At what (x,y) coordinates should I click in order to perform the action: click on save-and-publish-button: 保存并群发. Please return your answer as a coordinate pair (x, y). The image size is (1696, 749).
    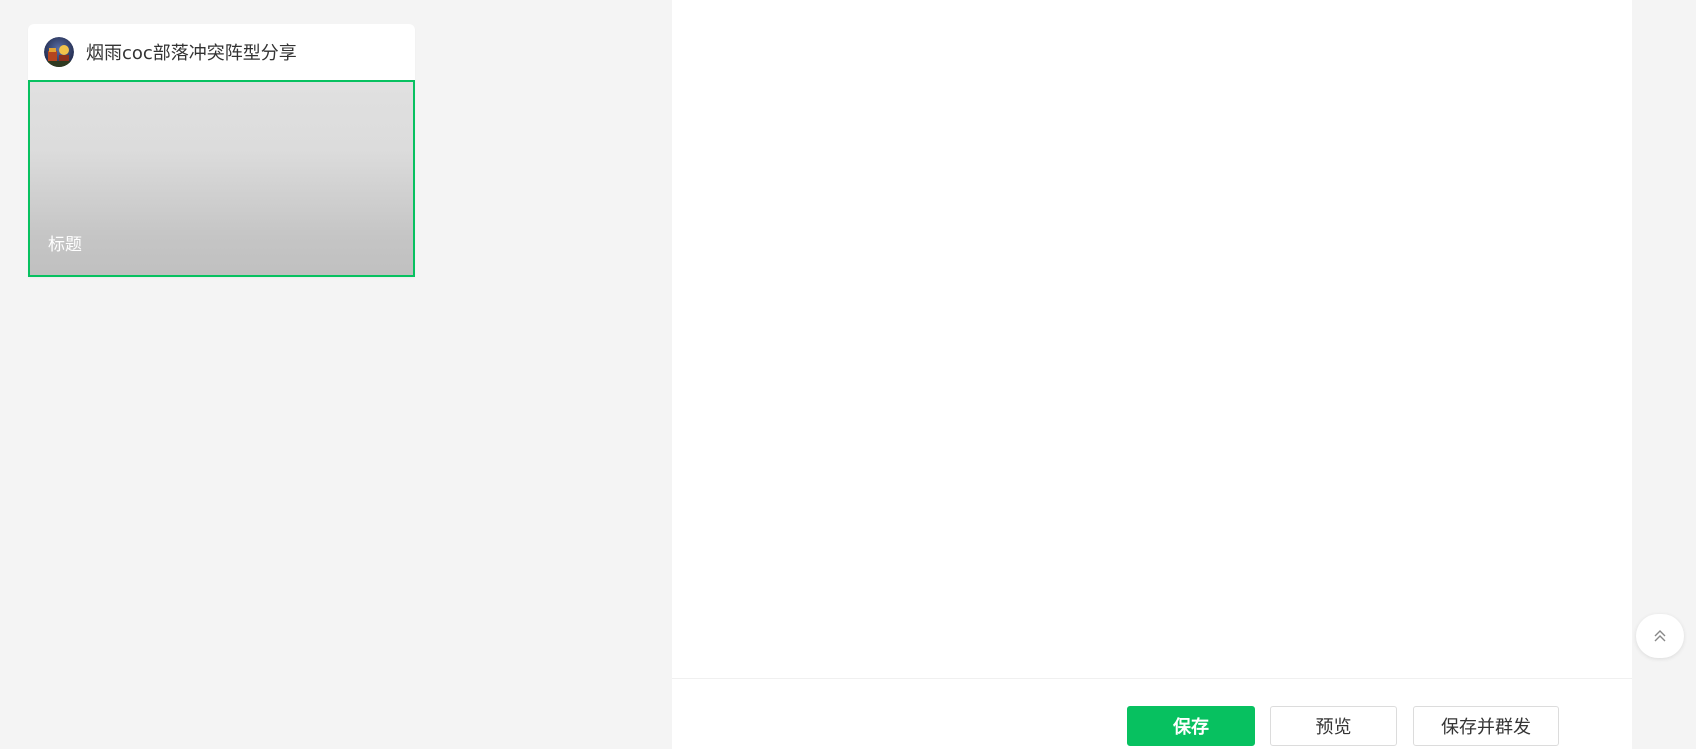
    Looking at the image, I should click on (1486, 726).